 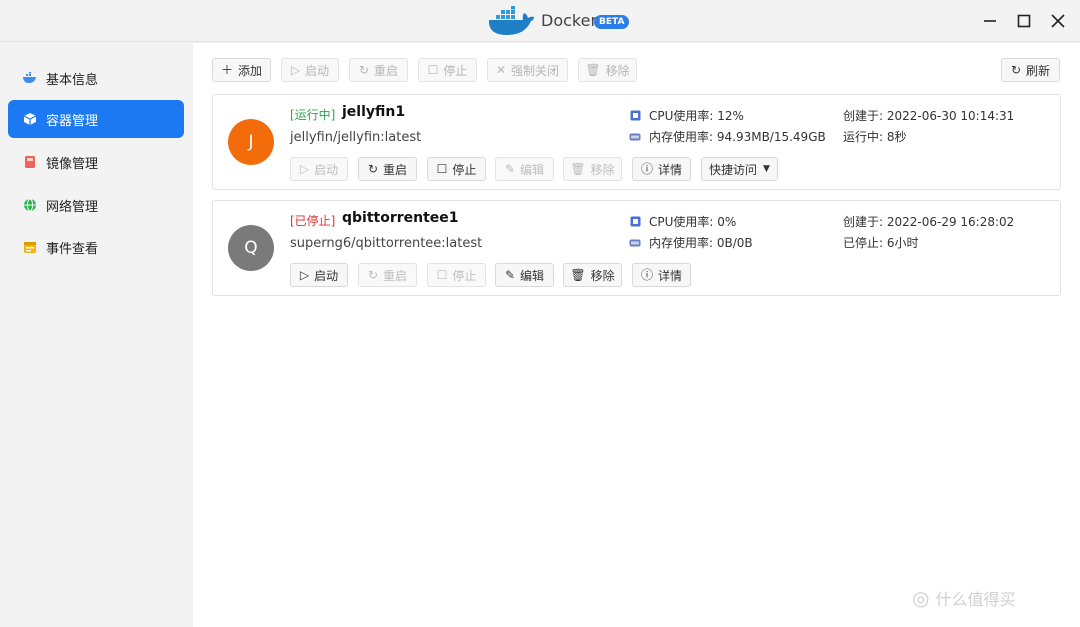 I want to click on globe-icon, so click(x=30, y=205).